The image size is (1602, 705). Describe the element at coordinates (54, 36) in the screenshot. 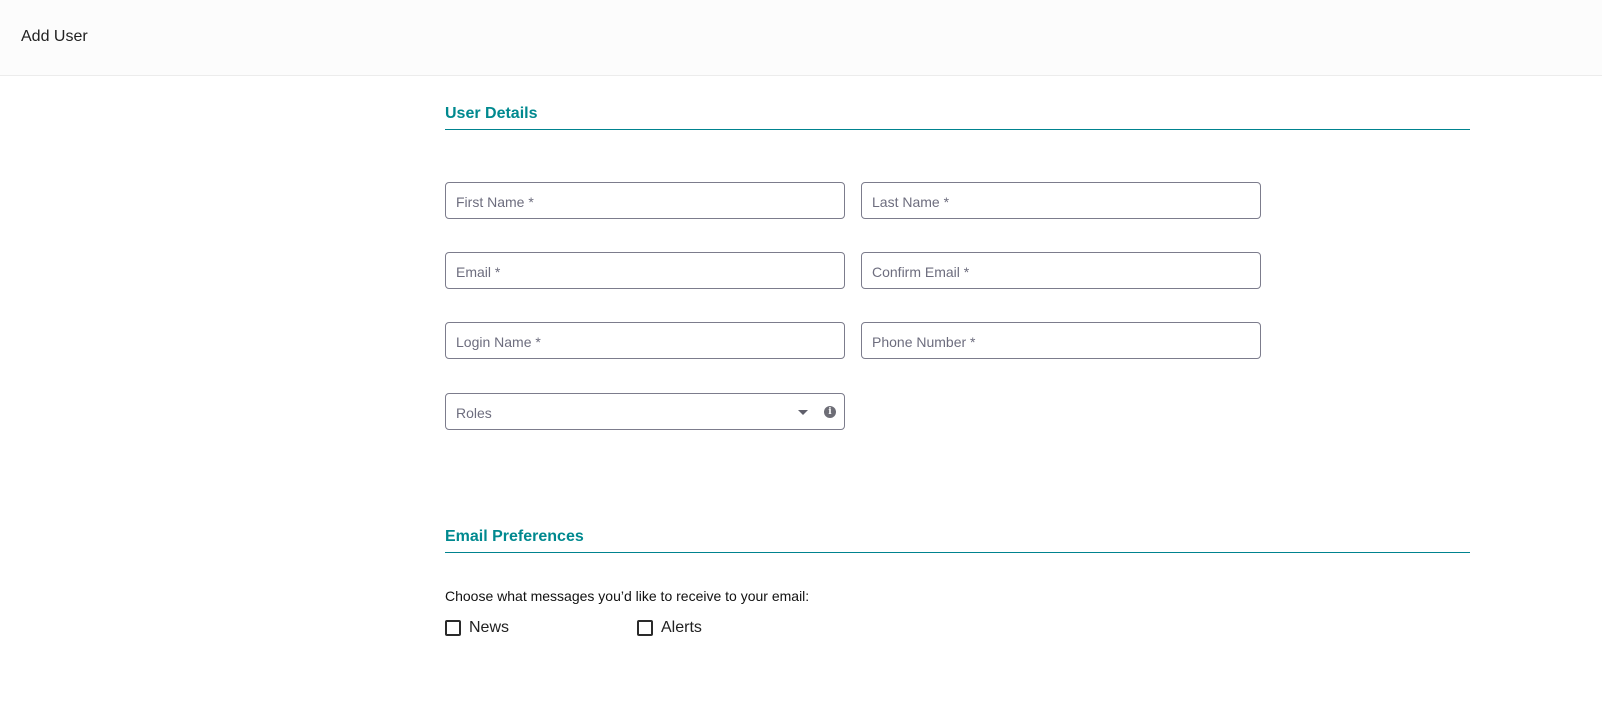

I see `page-title: Add User` at that location.